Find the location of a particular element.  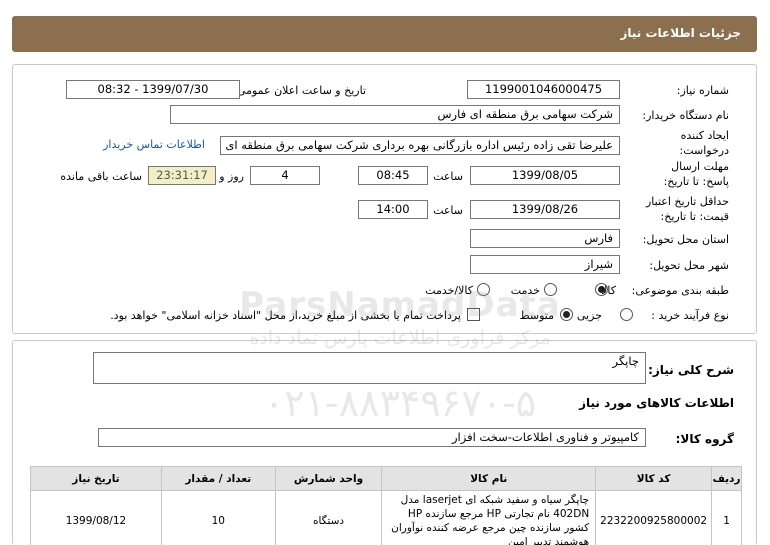

announce-field: 1399/07/30 - 08:32 is located at coordinates (153, 89).